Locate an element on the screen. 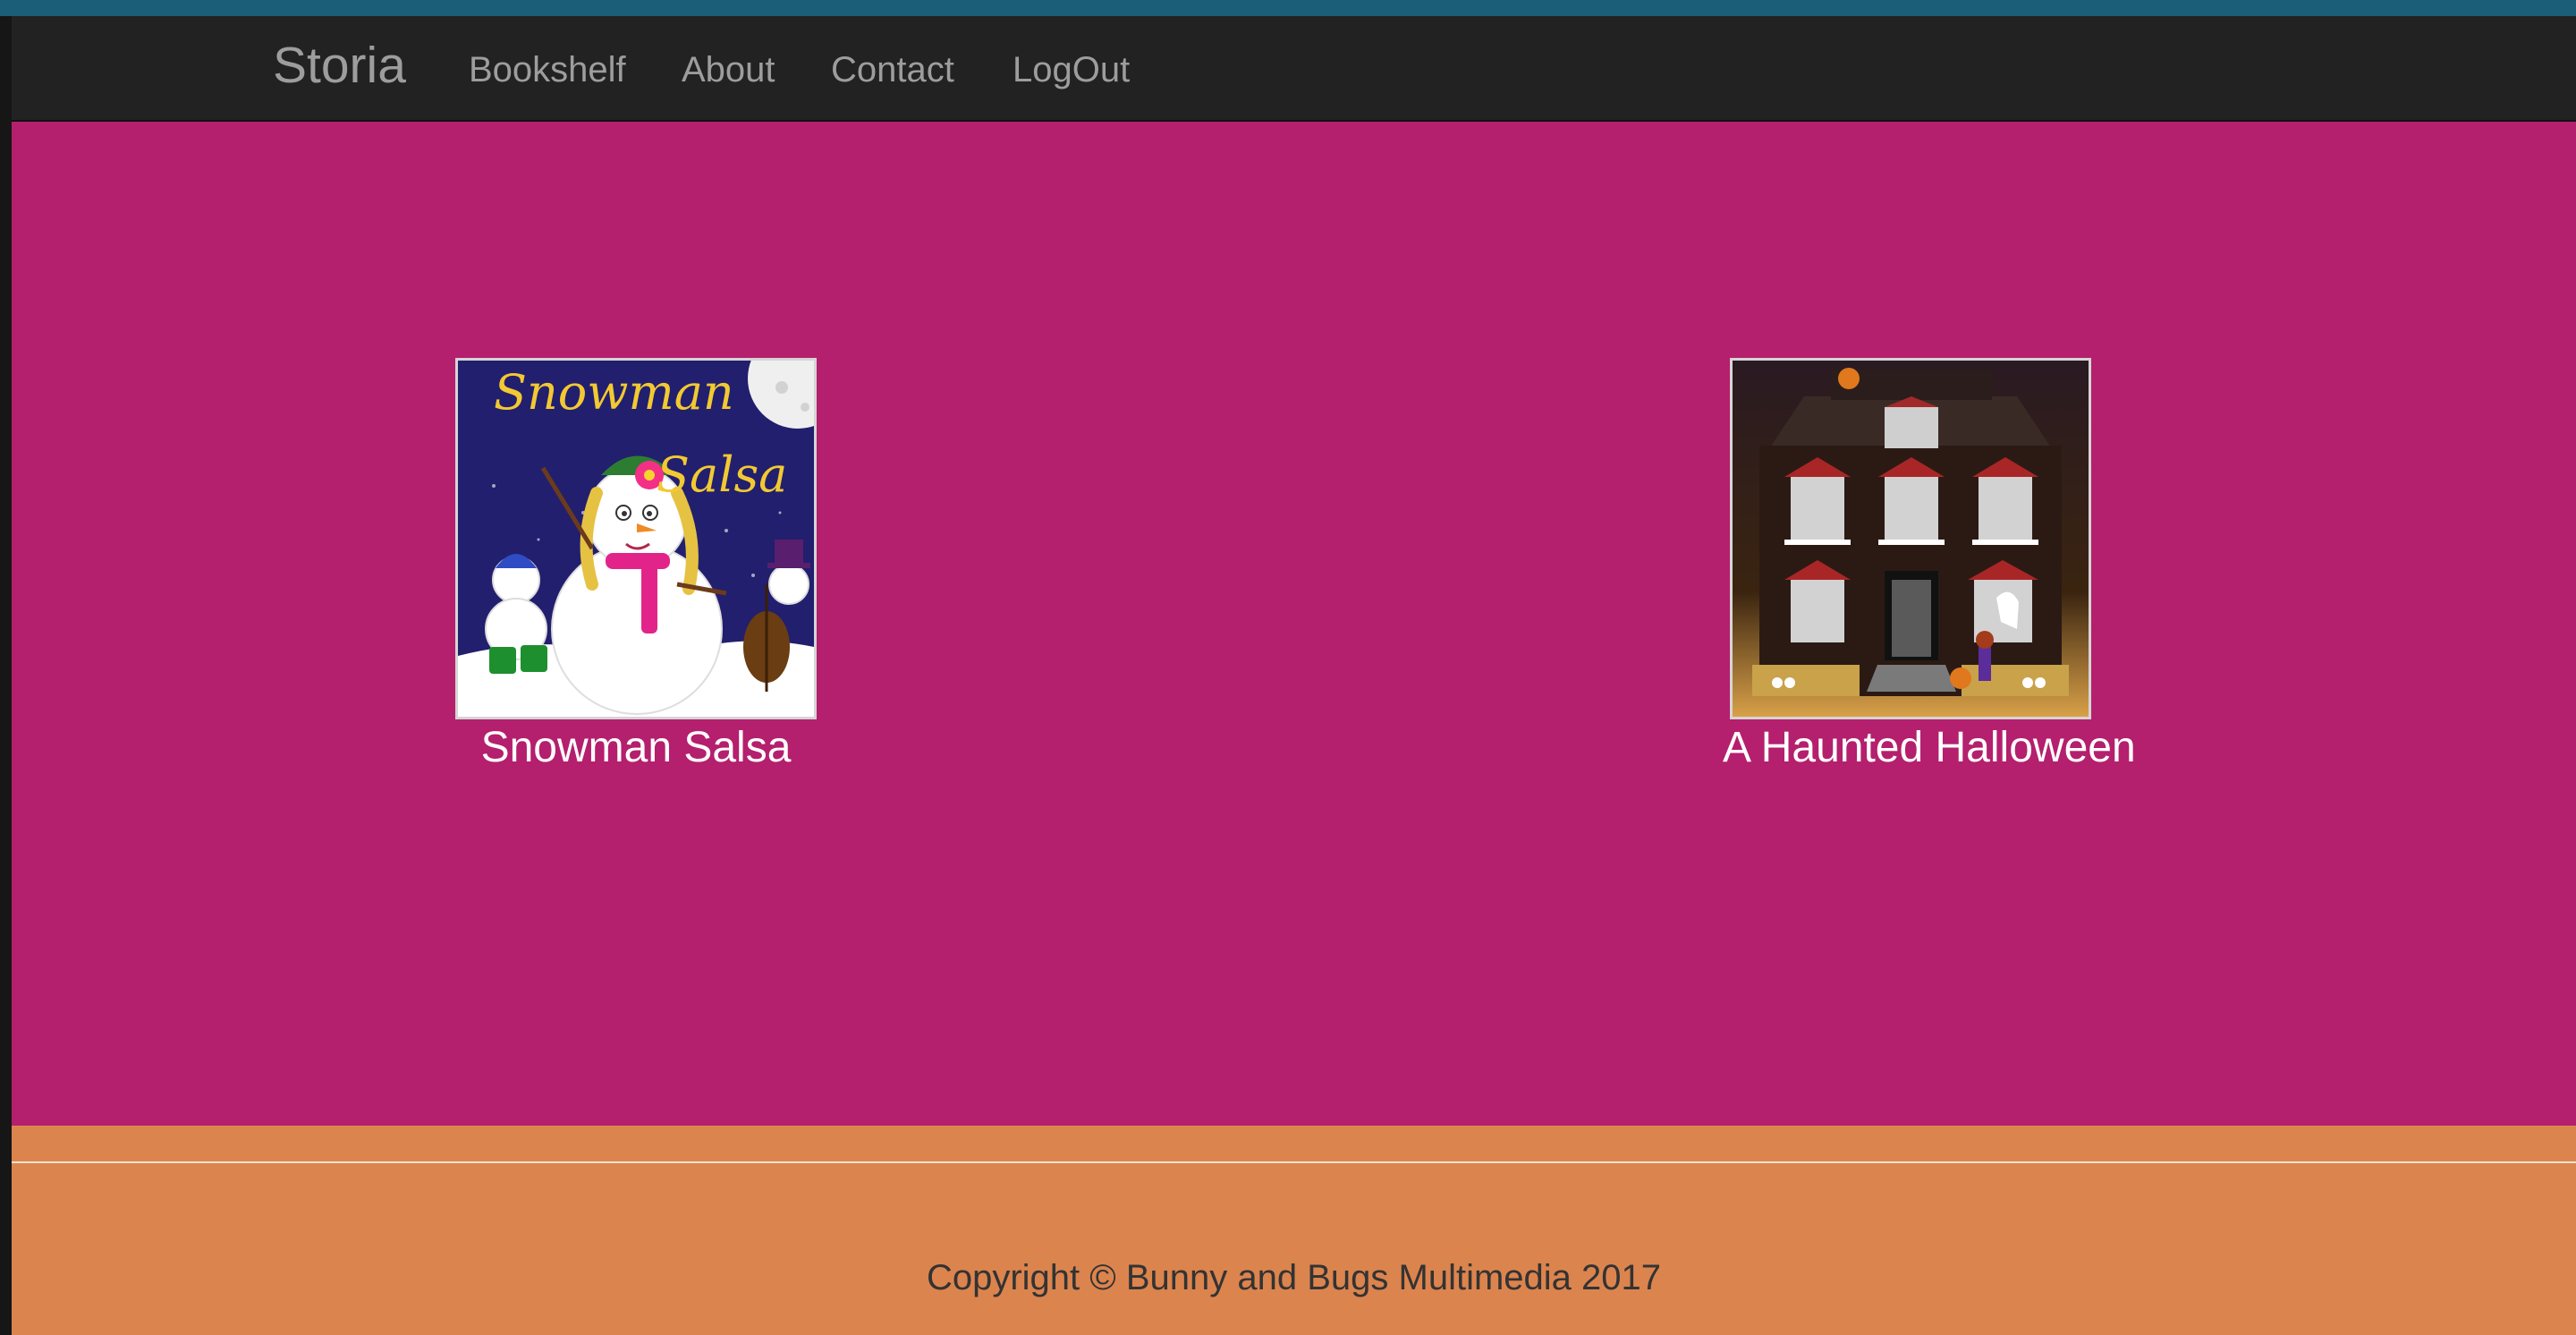  book-title: A Haunted Halloween is located at coordinates (1929, 748).